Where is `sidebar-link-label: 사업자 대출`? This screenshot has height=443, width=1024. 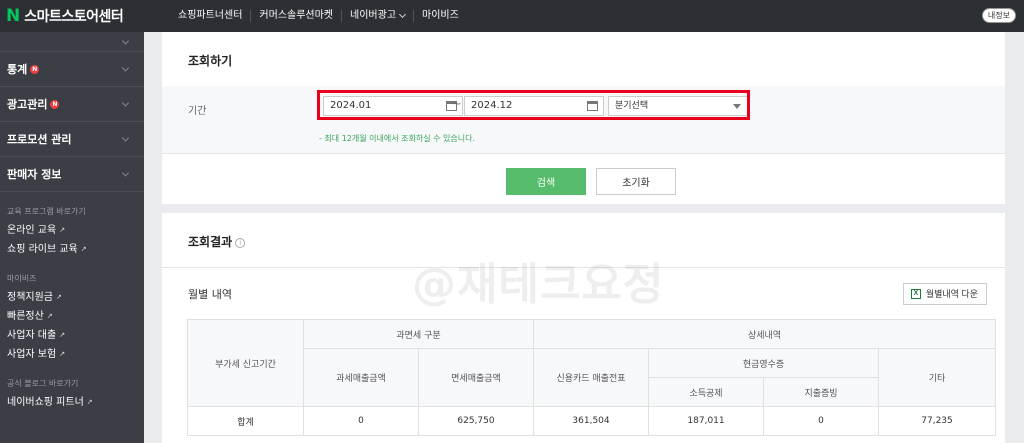 sidebar-link-label: 사업자 대출 is located at coordinates (32, 335).